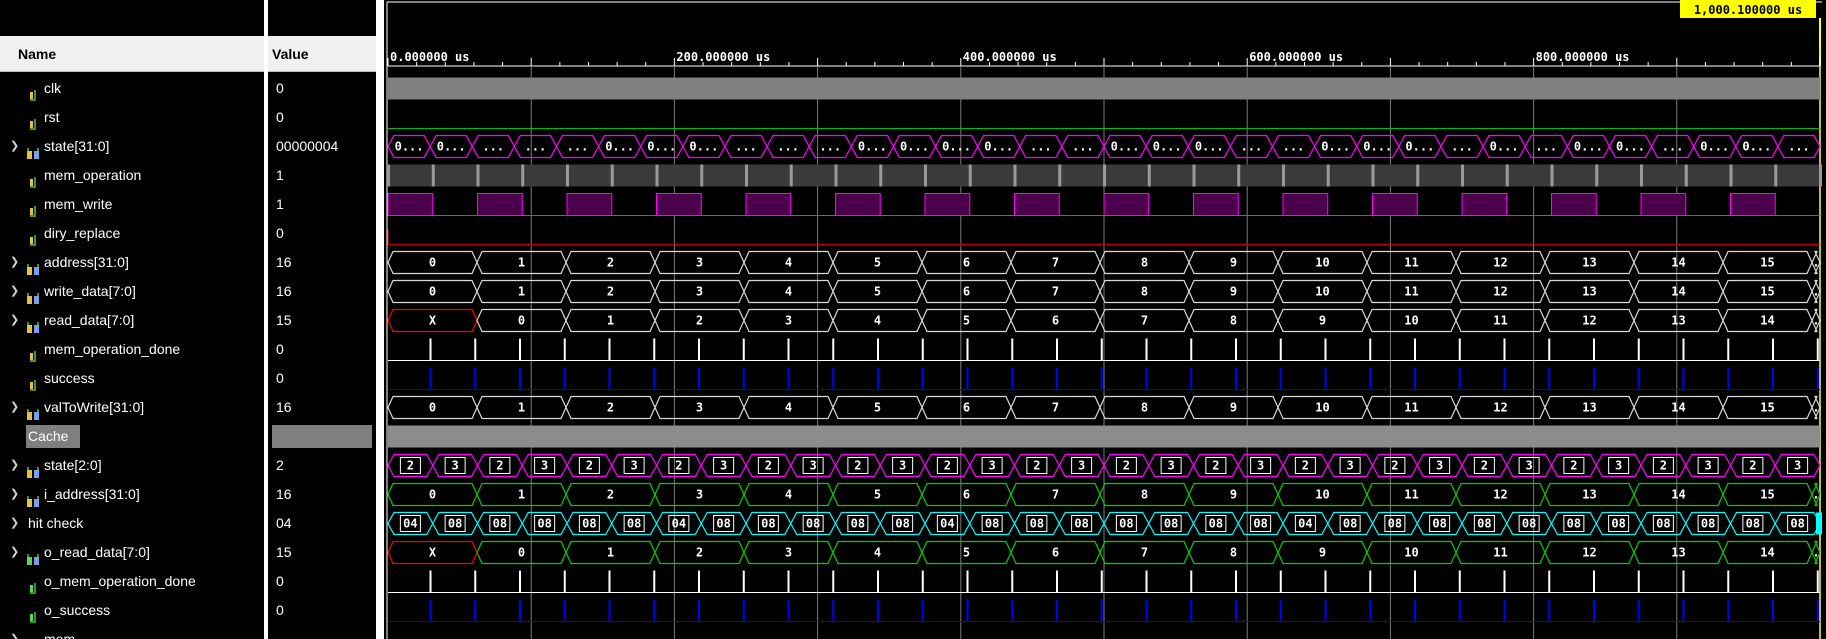 The height and width of the screenshot is (639, 1826). What do you see at coordinates (69, 378) in the screenshot?
I see `signal-name-label: success` at bounding box center [69, 378].